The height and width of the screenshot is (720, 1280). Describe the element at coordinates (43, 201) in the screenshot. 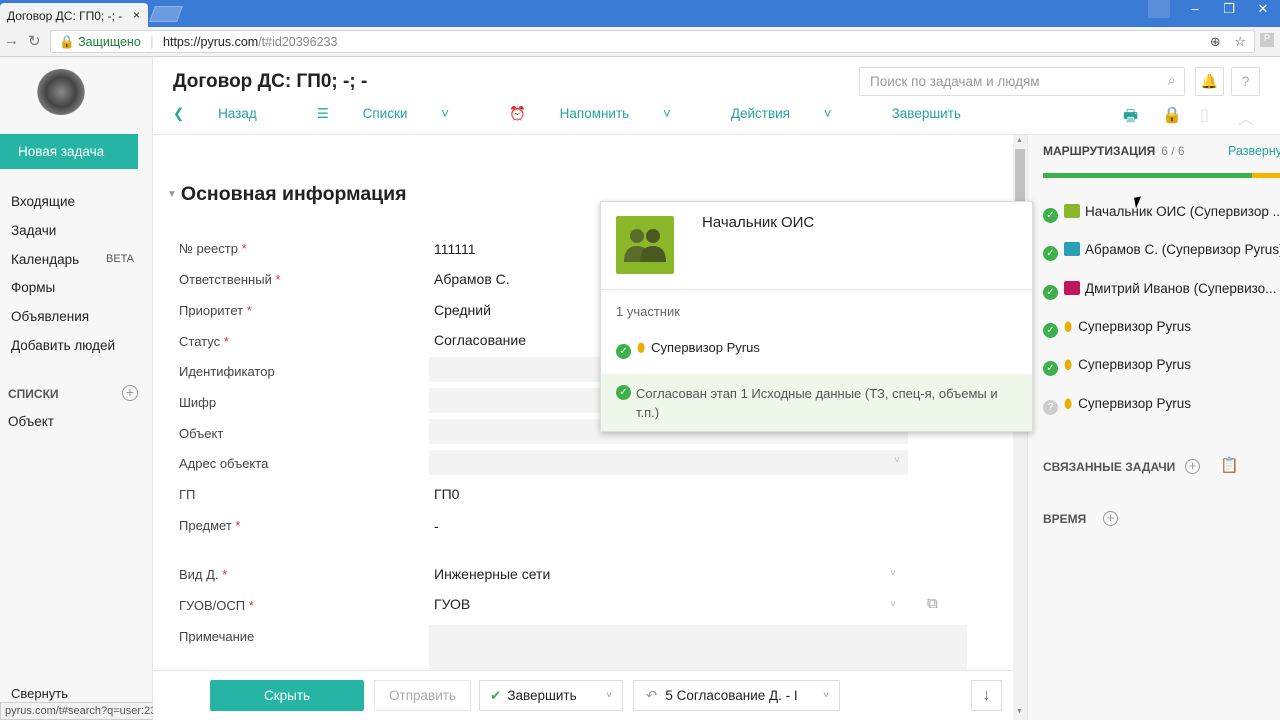

I see `sidebar-item-inbox: Входящие` at that location.